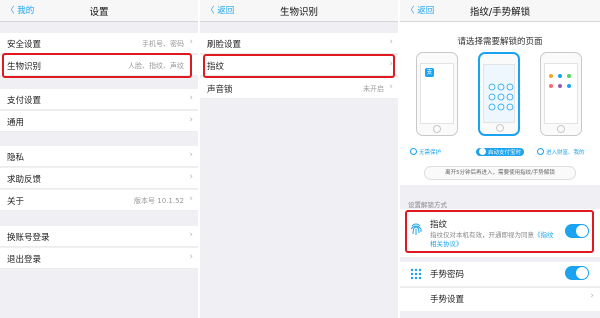  I want to click on phone-screen: 支, so click(437, 93).